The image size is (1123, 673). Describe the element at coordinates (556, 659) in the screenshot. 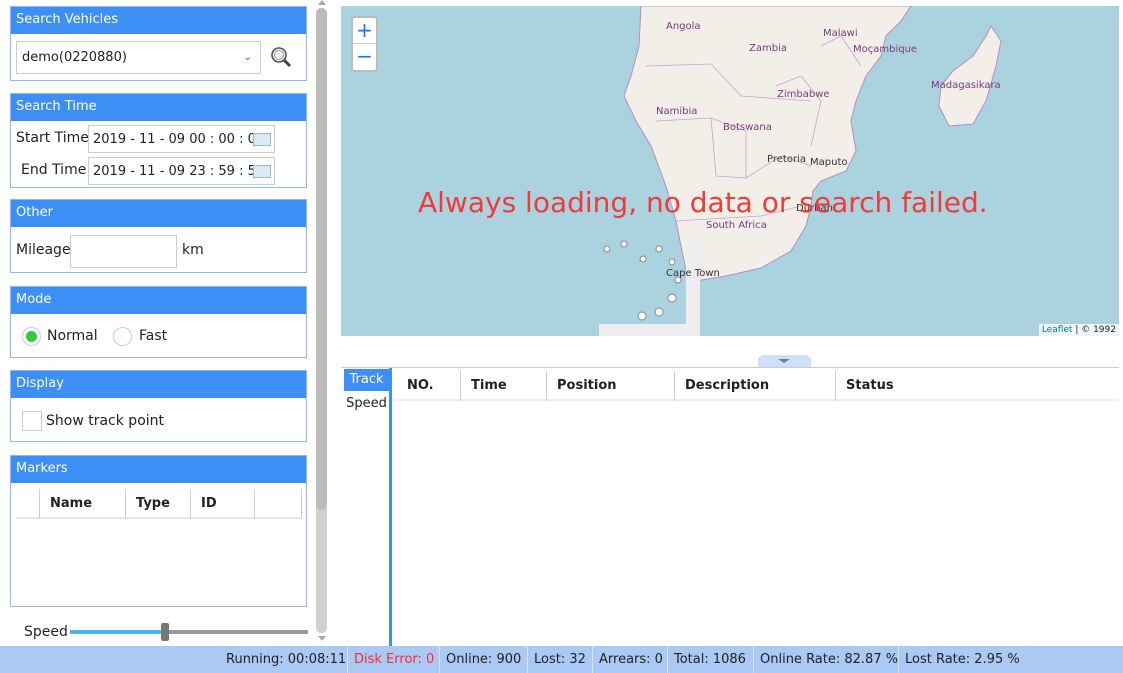

I see `status-lost: Lost: 32` at that location.